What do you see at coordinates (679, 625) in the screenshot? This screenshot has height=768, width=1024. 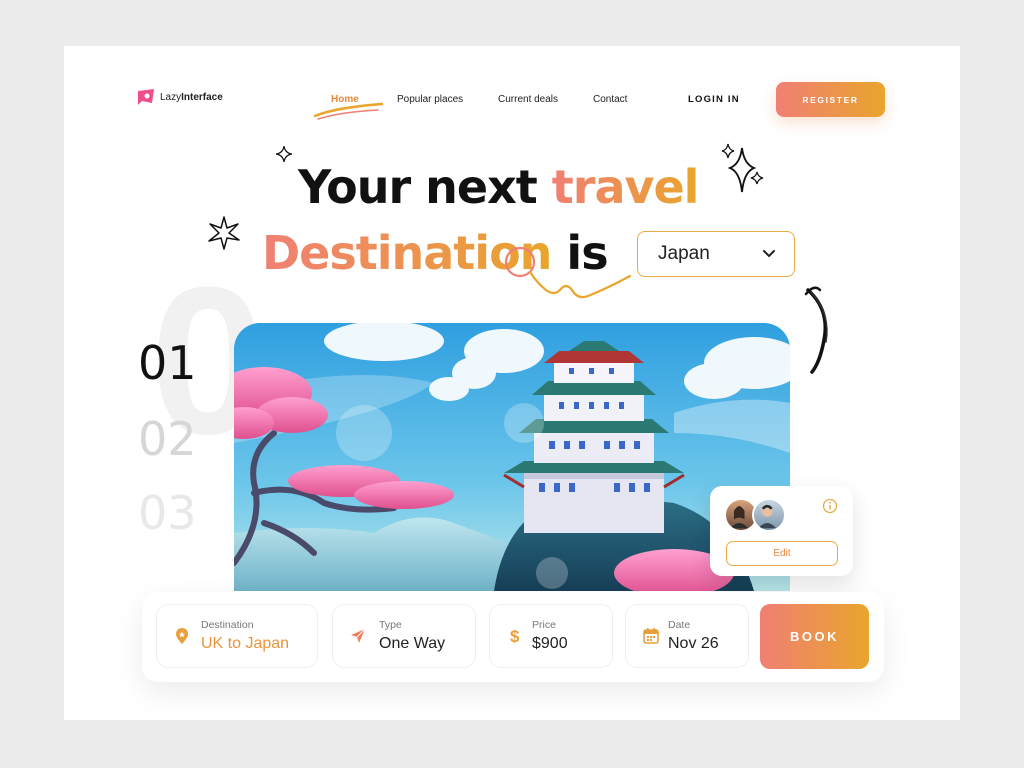 I see `date-label: Date` at bounding box center [679, 625].